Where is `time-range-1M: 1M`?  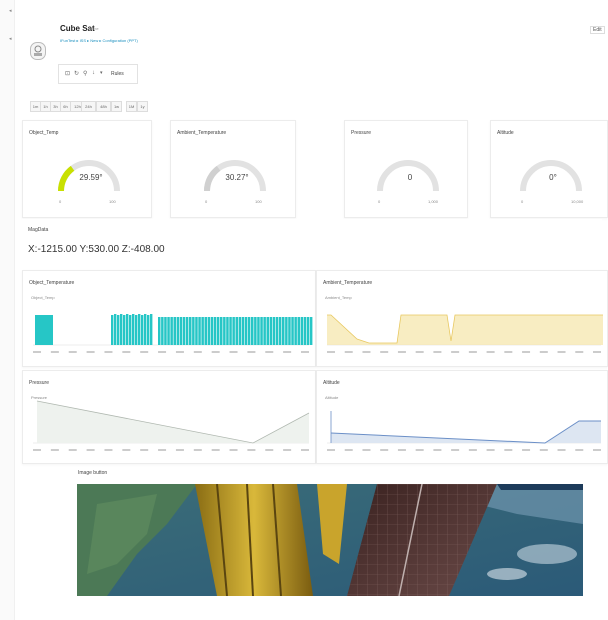
time-range-1M: 1M is located at coordinates (131, 106).